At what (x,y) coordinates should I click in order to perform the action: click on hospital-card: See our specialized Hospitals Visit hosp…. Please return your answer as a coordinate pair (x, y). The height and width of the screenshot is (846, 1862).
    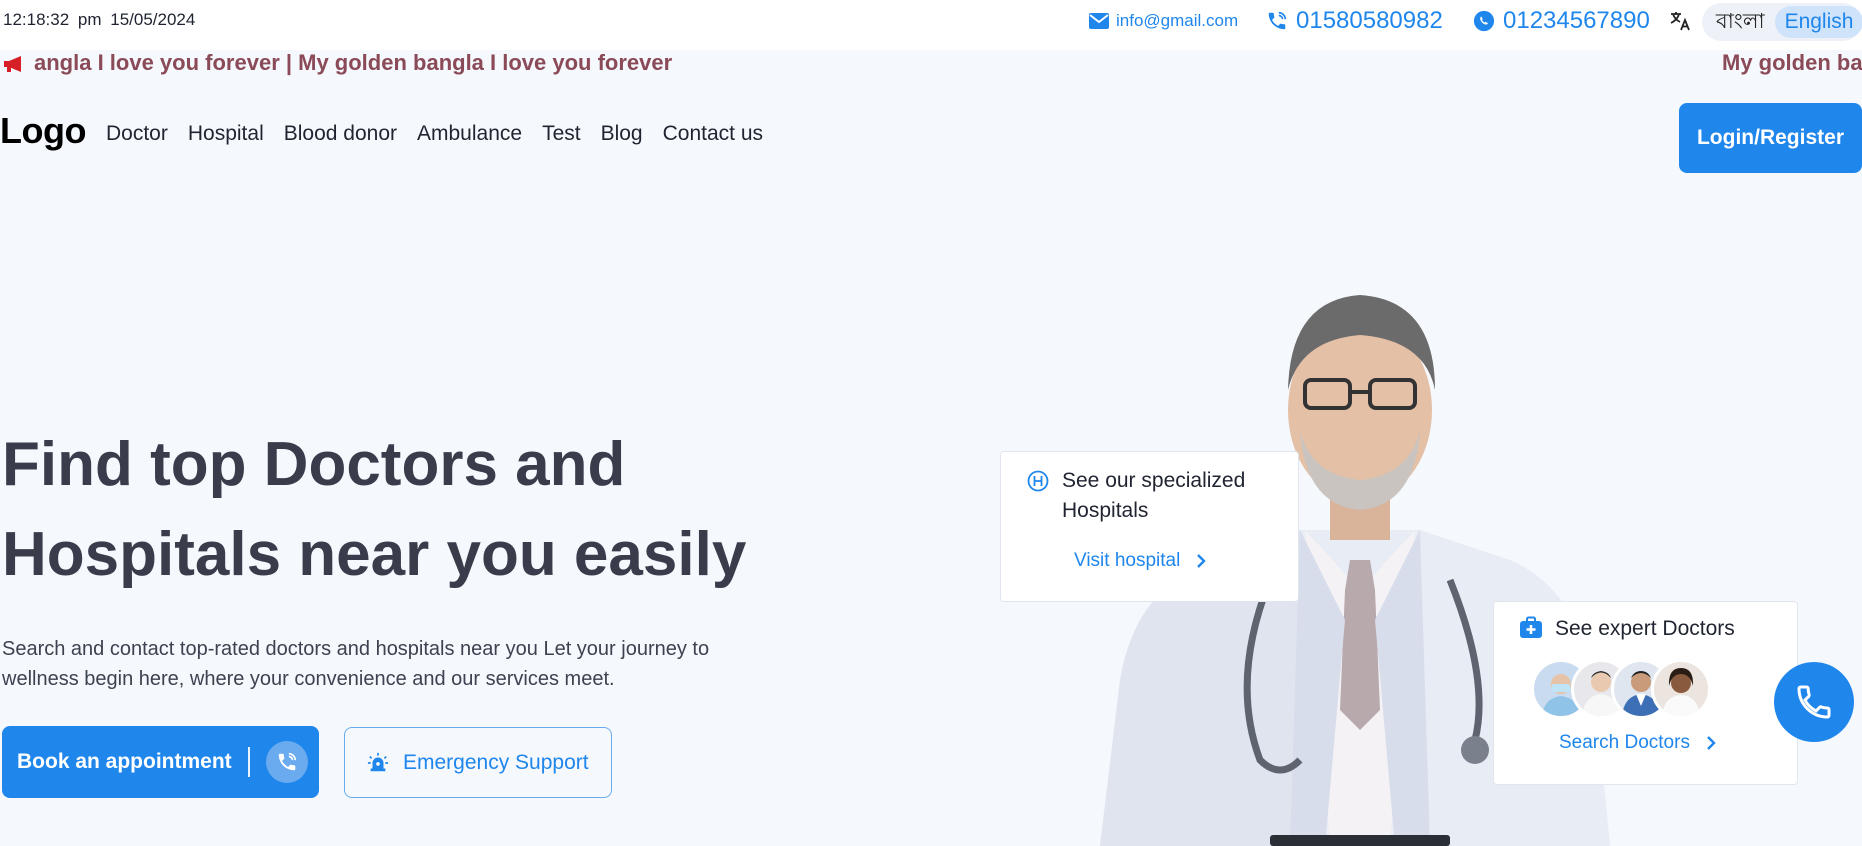
    Looking at the image, I should click on (1149, 526).